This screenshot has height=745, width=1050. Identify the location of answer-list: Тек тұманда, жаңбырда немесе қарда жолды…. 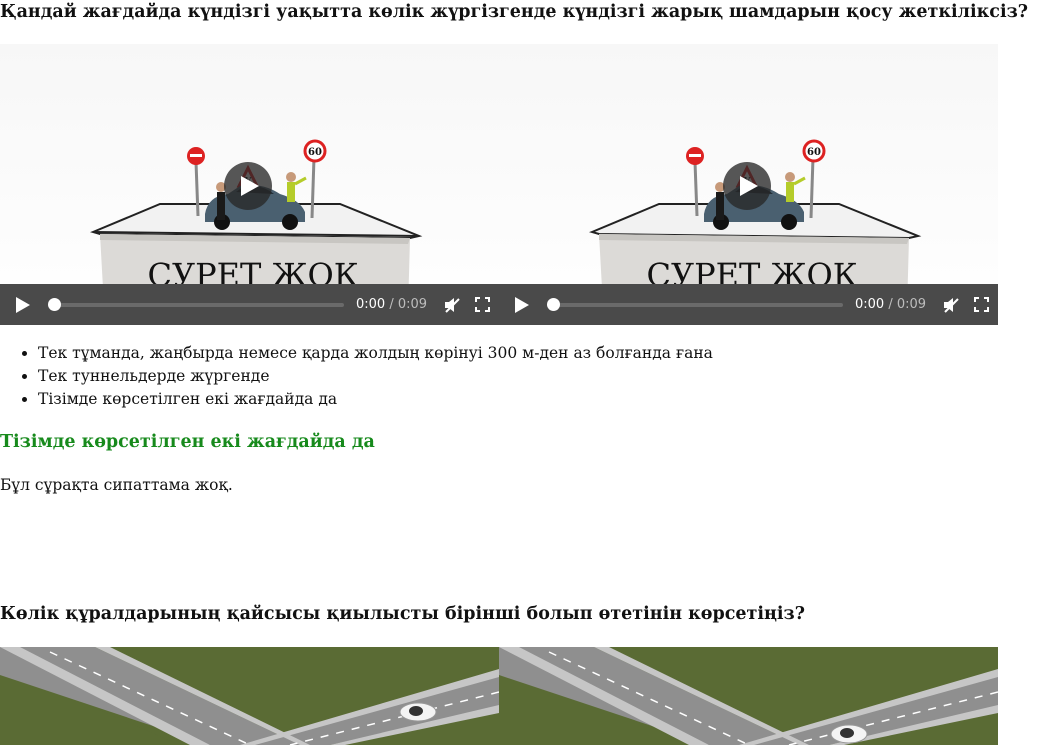
(356, 376).